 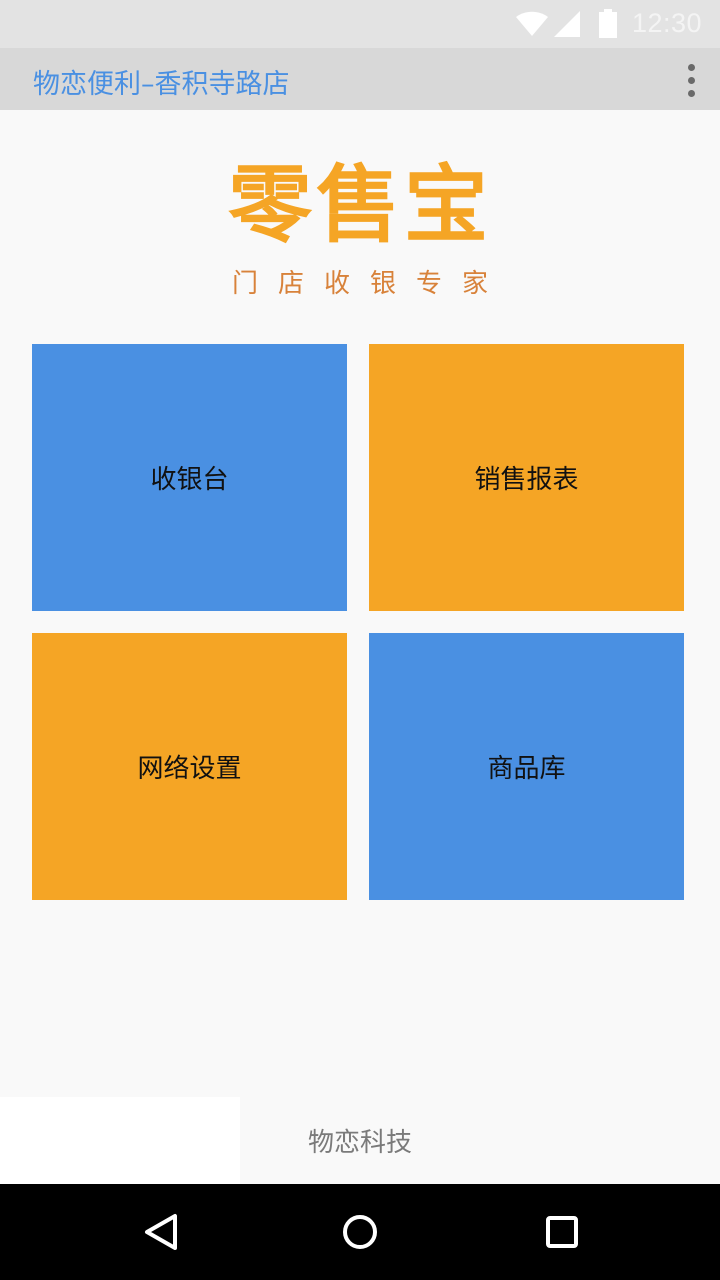 What do you see at coordinates (532, 23) in the screenshot?
I see `wifi-icon` at bounding box center [532, 23].